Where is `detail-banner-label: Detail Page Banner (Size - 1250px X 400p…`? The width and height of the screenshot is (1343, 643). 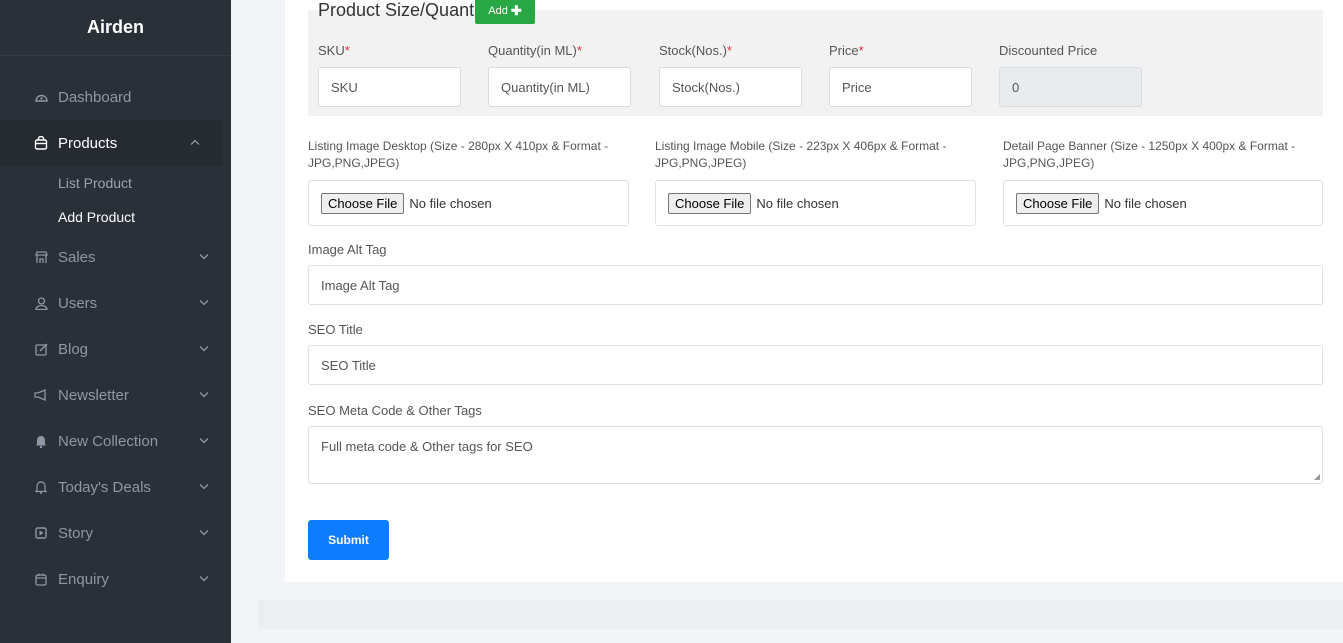 detail-banner-label: Detail Page Banner (Size - 1250px X 400p… is located at coordinates (1149, 154).